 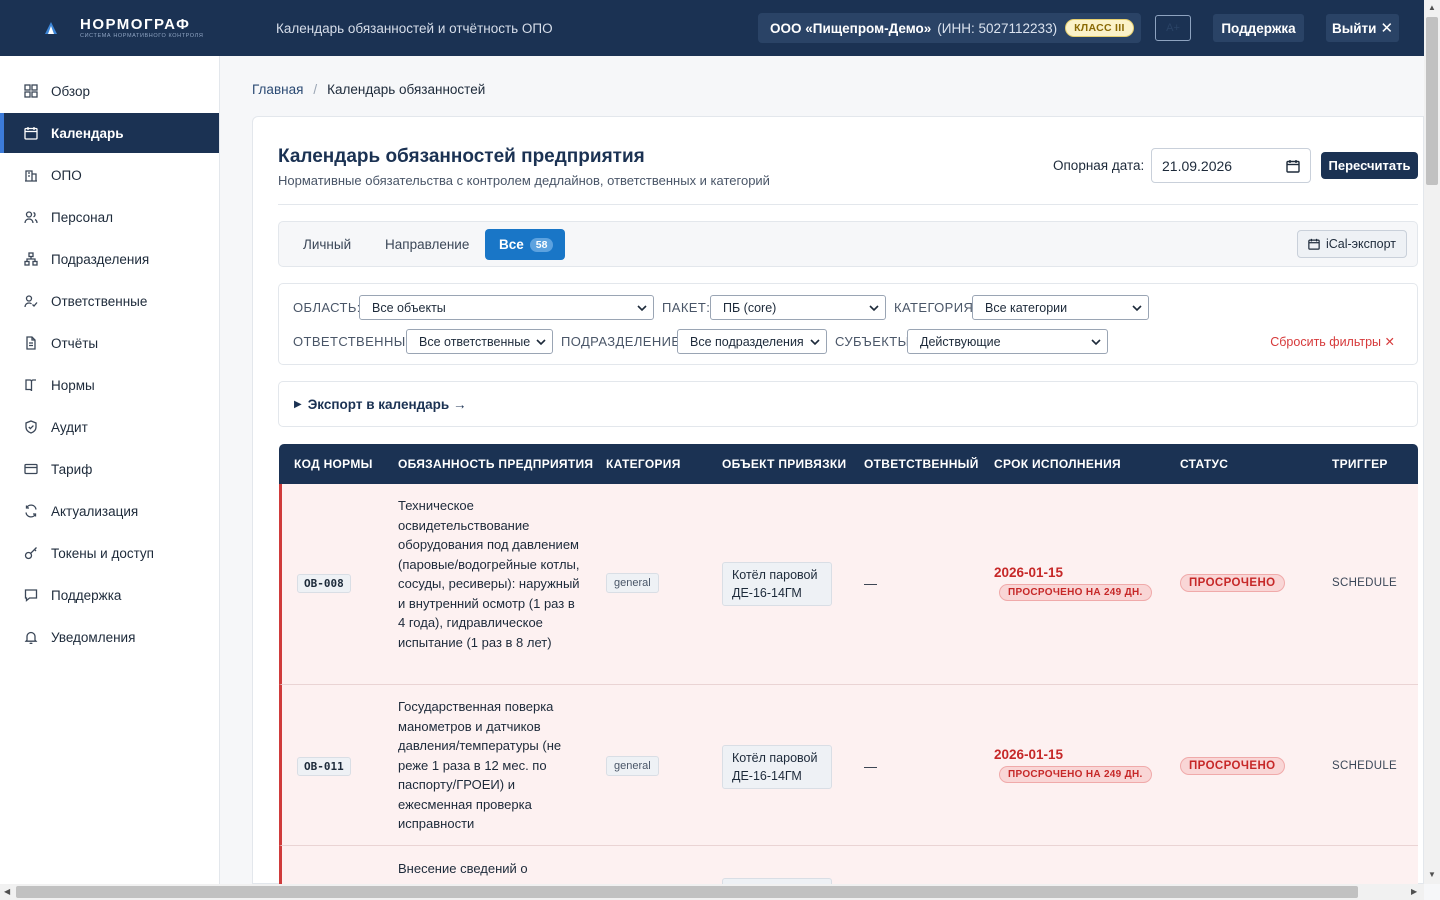 What do you see at coordinates (1414, 891) in the screenshot?
I see `scroll-right-arrow-icon: ▶` at bounding box center [1414, 891].